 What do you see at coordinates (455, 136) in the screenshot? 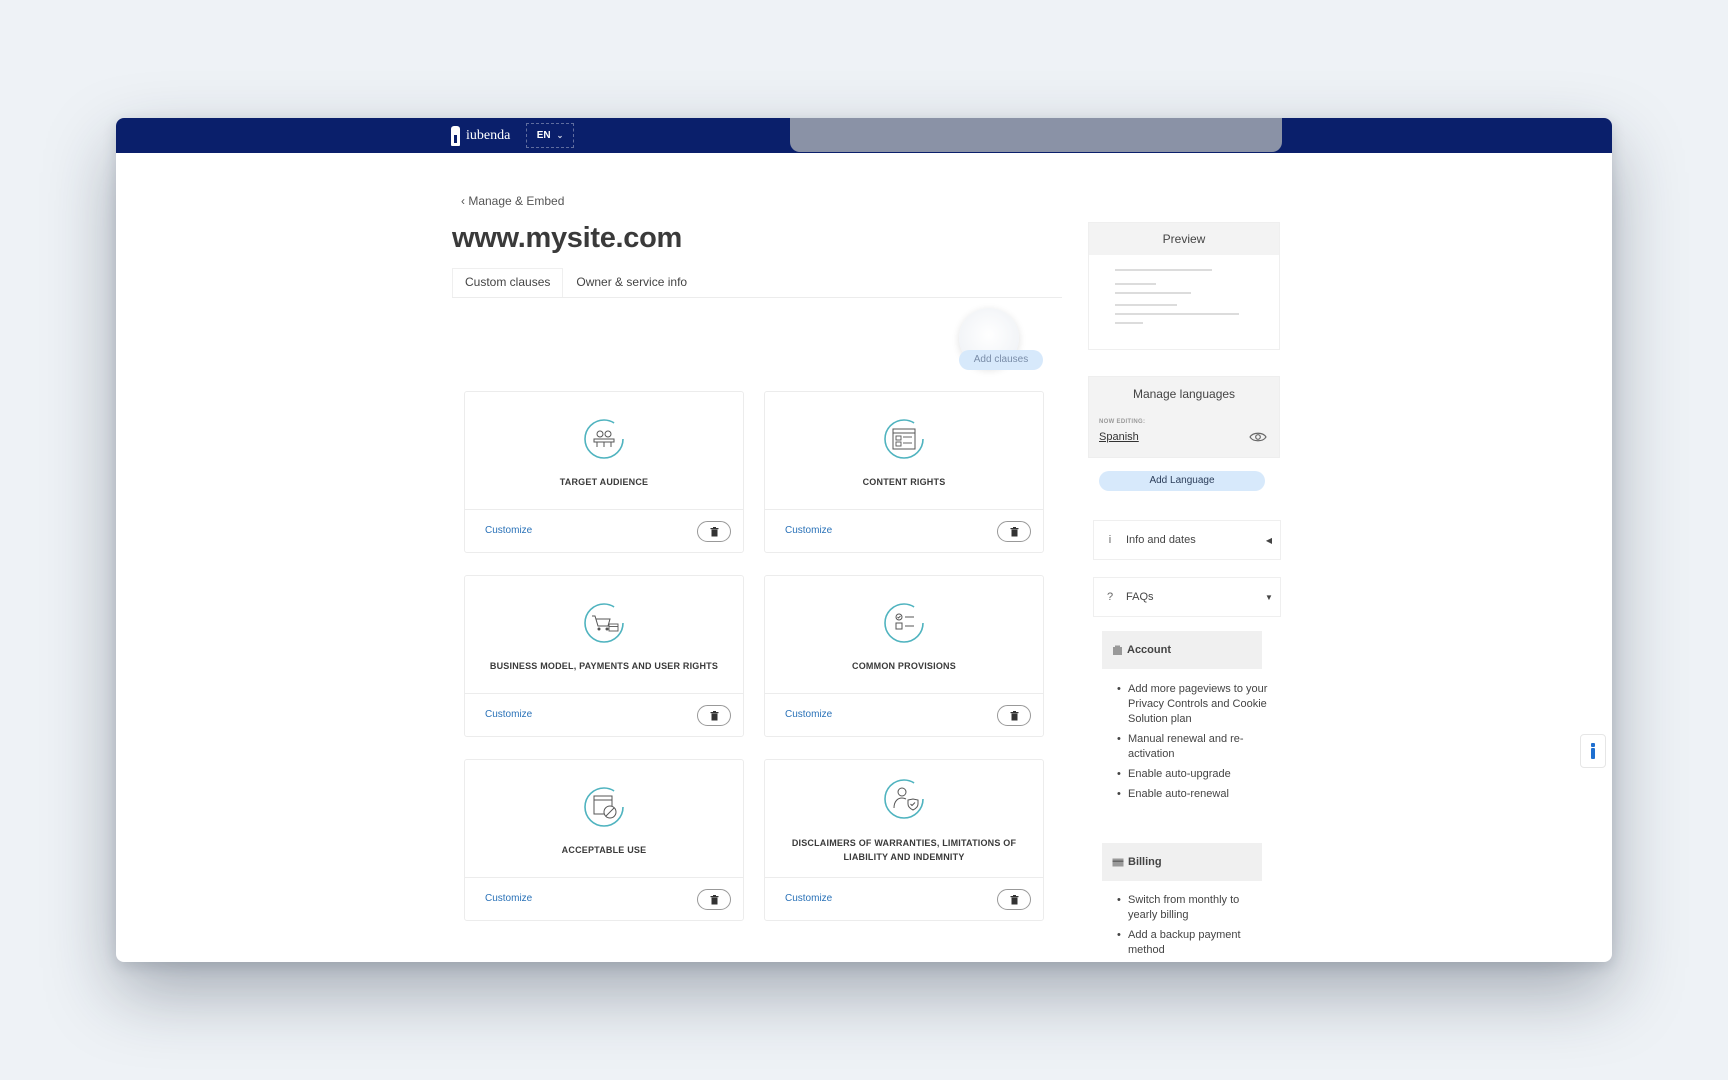
I see `iubenda-logo-icon` at bounding box center [455, 136].